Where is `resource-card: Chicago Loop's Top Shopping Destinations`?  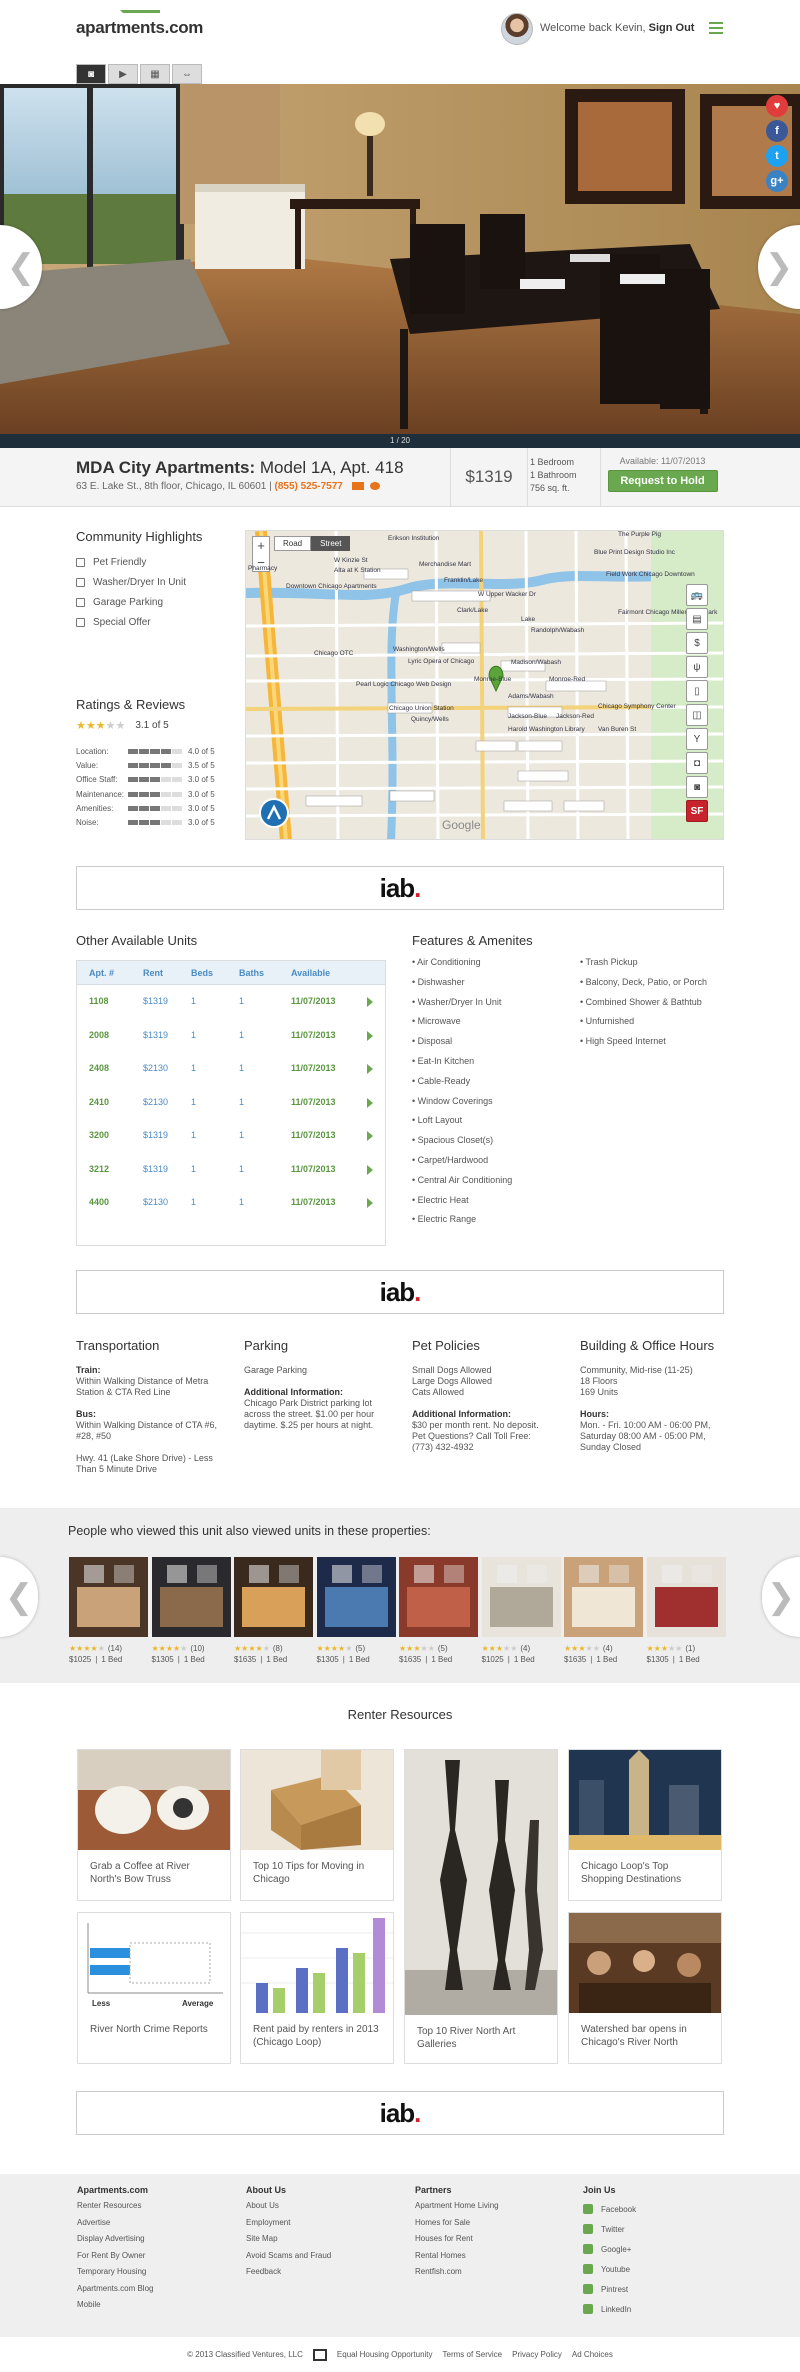 resource-card: Chicago Loop's Top Shopping Destinations is located at coordinates (645, 1825).